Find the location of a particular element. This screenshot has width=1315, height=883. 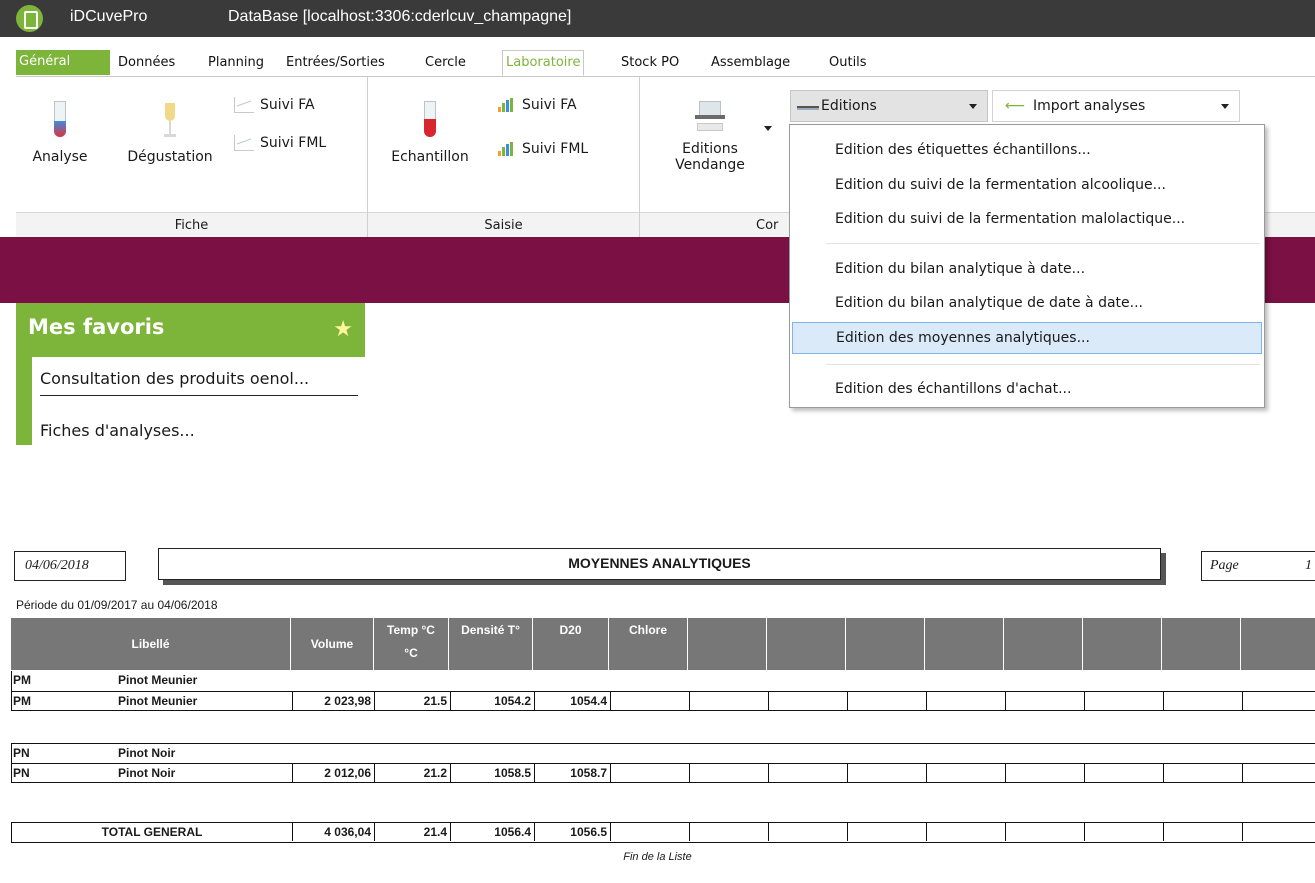

report-title: MOYENNES ANALYTIQUES is located at coordinates (659, 564).